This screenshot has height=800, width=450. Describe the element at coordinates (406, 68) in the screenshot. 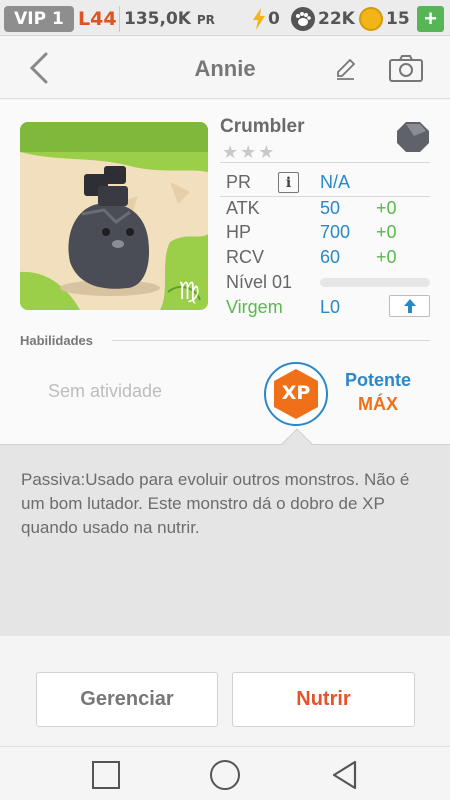

I see `camera-icon` at that location.